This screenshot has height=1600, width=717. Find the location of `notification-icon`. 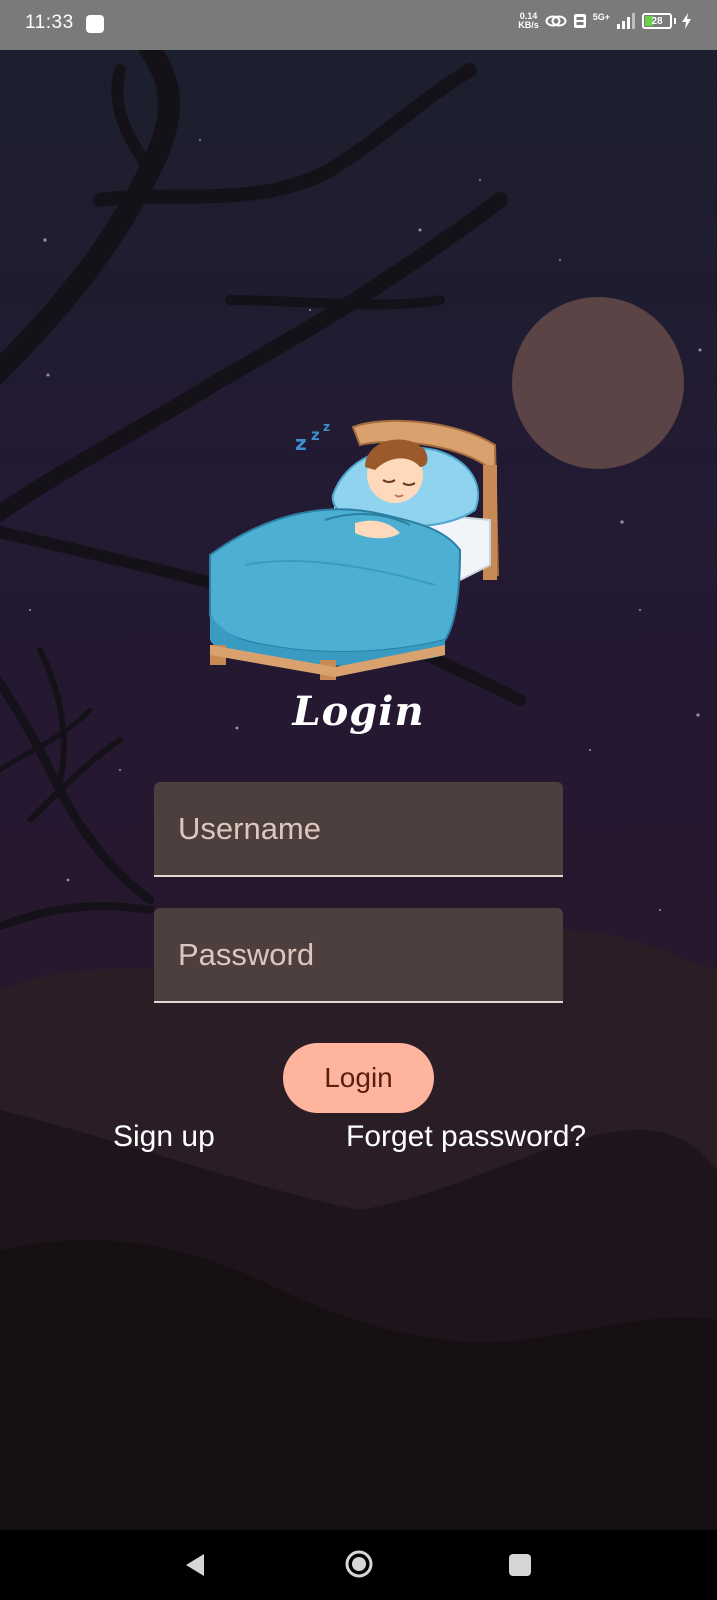

notification-icon is located at coordinates (95, 24).